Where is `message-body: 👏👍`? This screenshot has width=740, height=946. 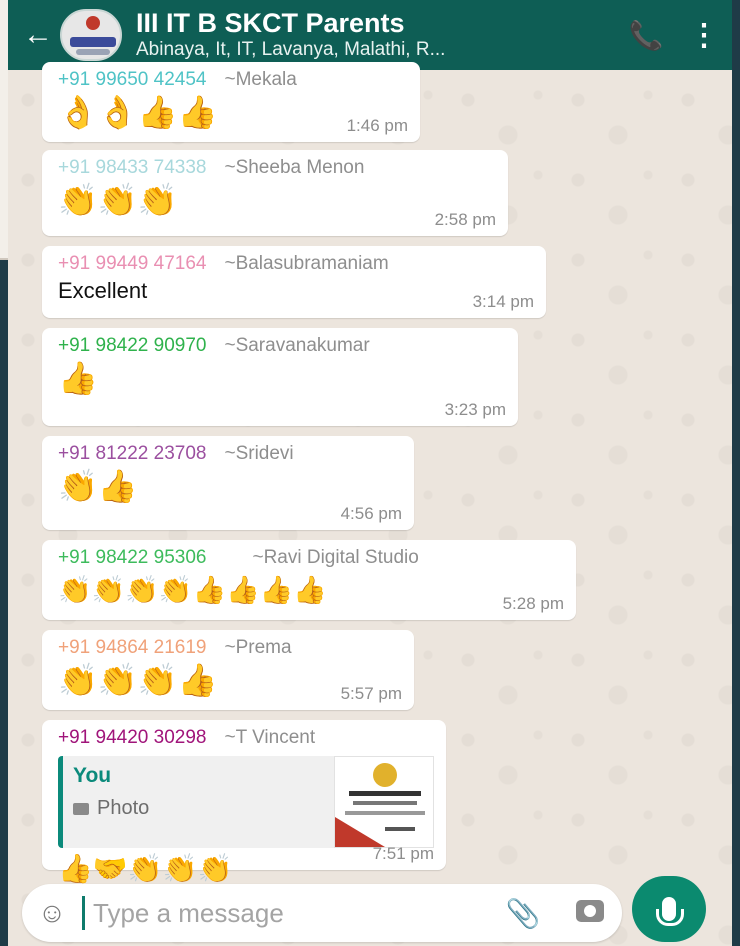 message-body: 👏👍 is located at coordinates (98, 486).